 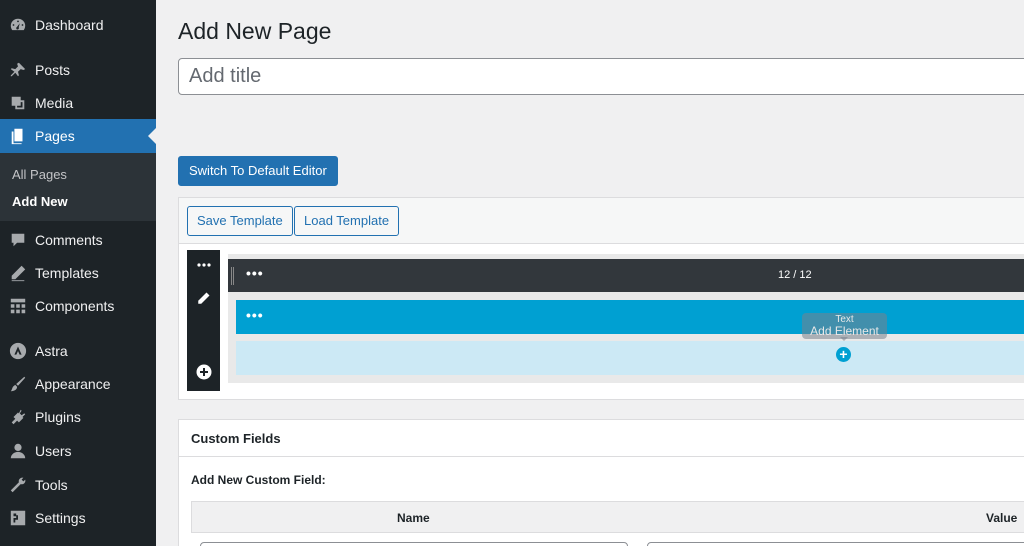 What do you see at coordinates (78, 351) in the screenshot?
I see `sidebar-item-astra: Astra` at bounding box center [78, 351].